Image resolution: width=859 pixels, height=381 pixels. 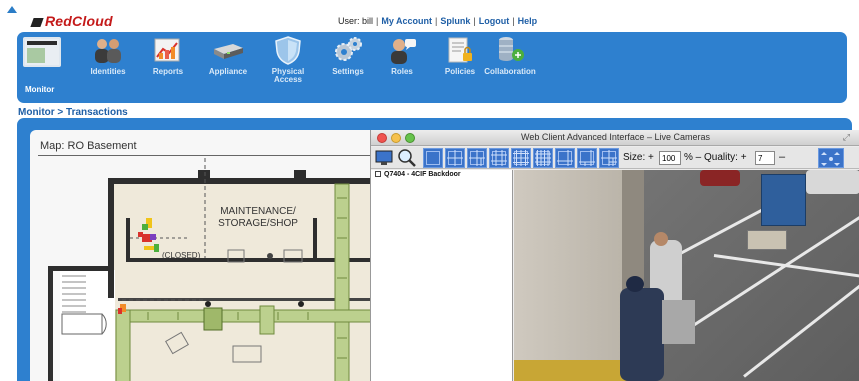 I want to click on nav-item-collaboration: Collaboration, so click(x=510, y=68).